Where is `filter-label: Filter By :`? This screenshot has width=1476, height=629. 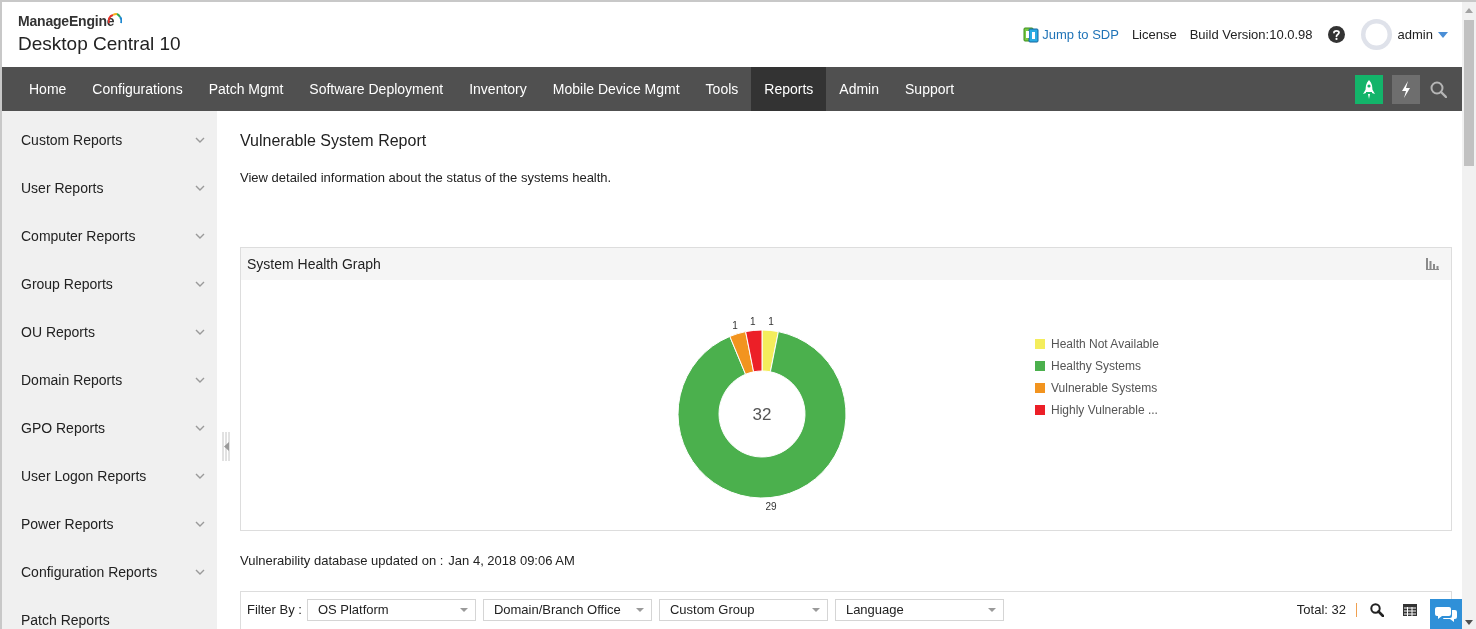
filter-label: Filter By : is located at coordinates (274, 610).